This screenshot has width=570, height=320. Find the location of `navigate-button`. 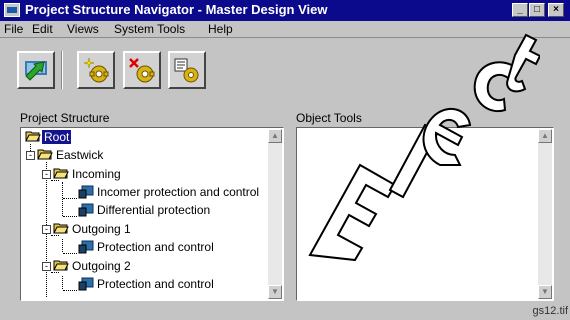

navigate-button is located at coordinates (36, 70).